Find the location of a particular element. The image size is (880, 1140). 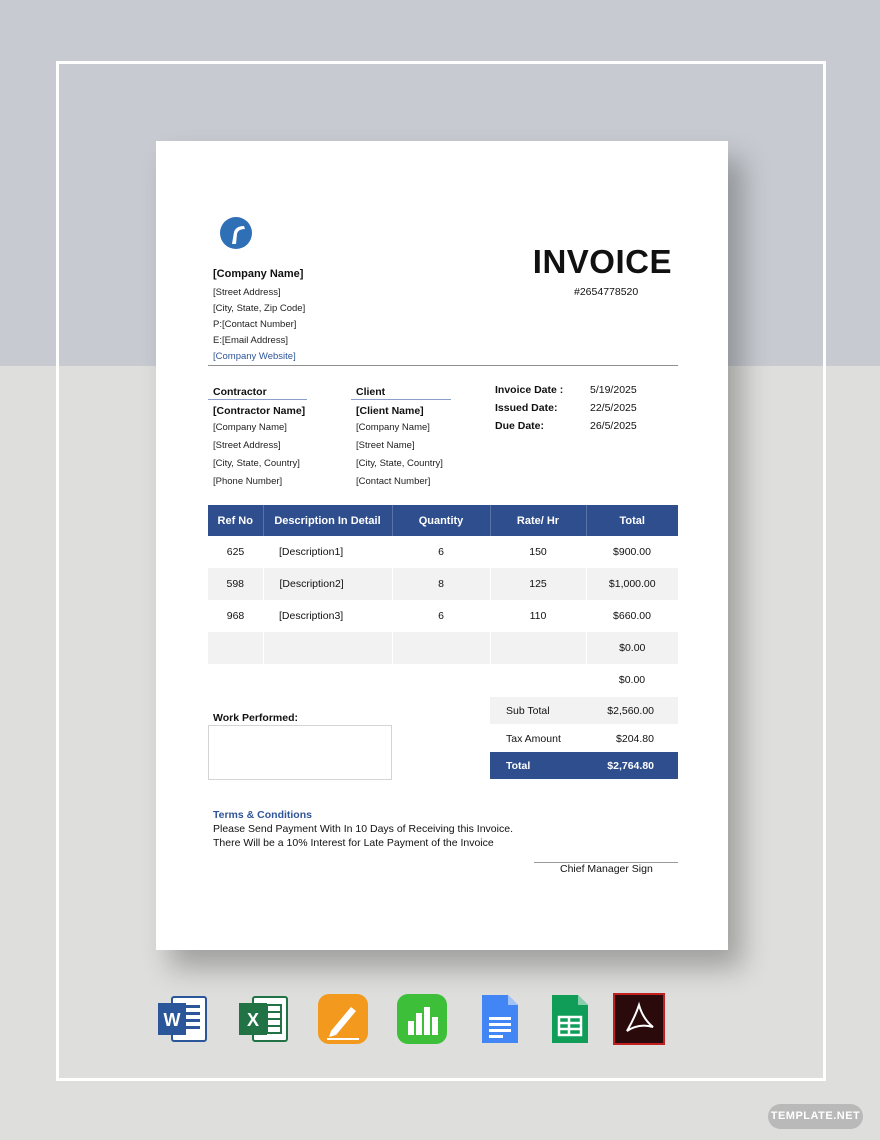

template-net-badge: TEMPLATE.NET is located at coordinates (815, 1116).